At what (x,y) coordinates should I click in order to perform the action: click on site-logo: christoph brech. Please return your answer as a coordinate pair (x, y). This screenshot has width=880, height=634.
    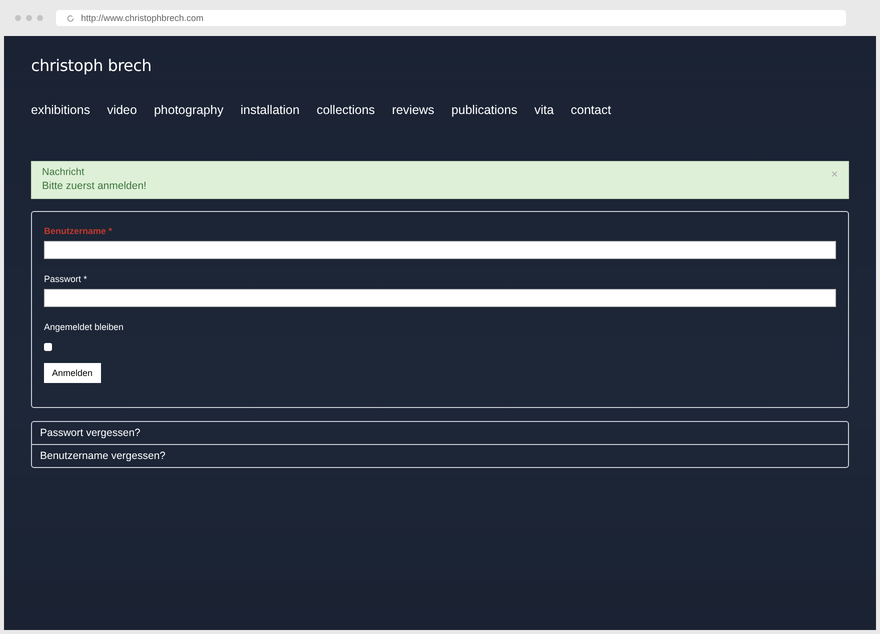
    Looking at the image, I should click on (91, 65).